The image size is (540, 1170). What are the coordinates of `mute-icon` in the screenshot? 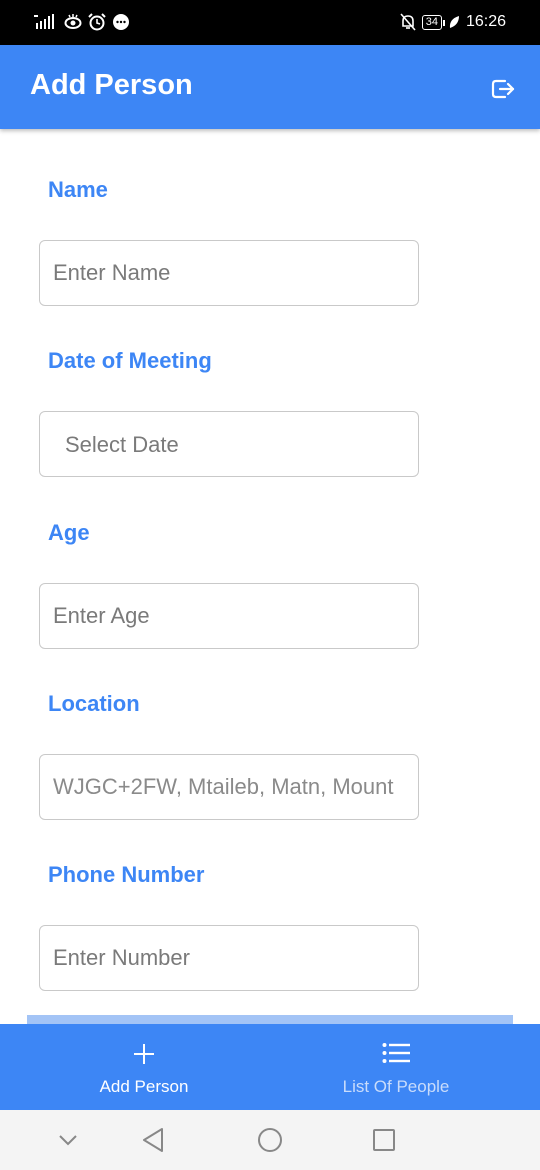 It's located at (408, 22).